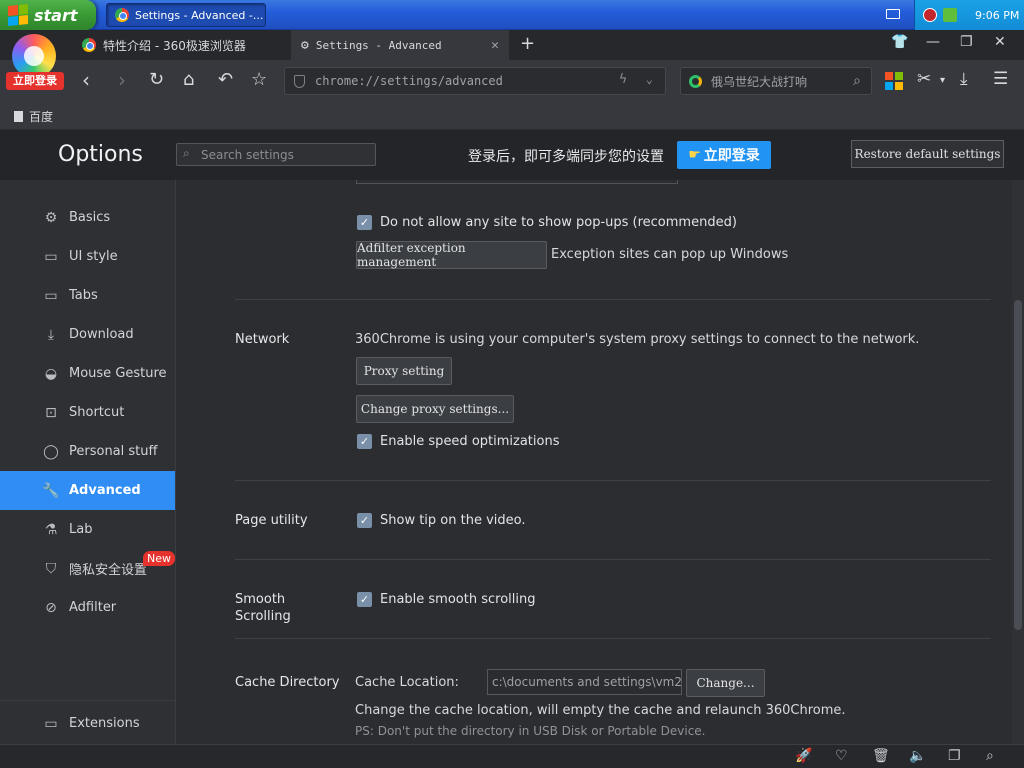  What do you see at coordinates (1000, 79) in the screenshot?
I see `menu-icon: ☰` at bounding box center [1000, 79].